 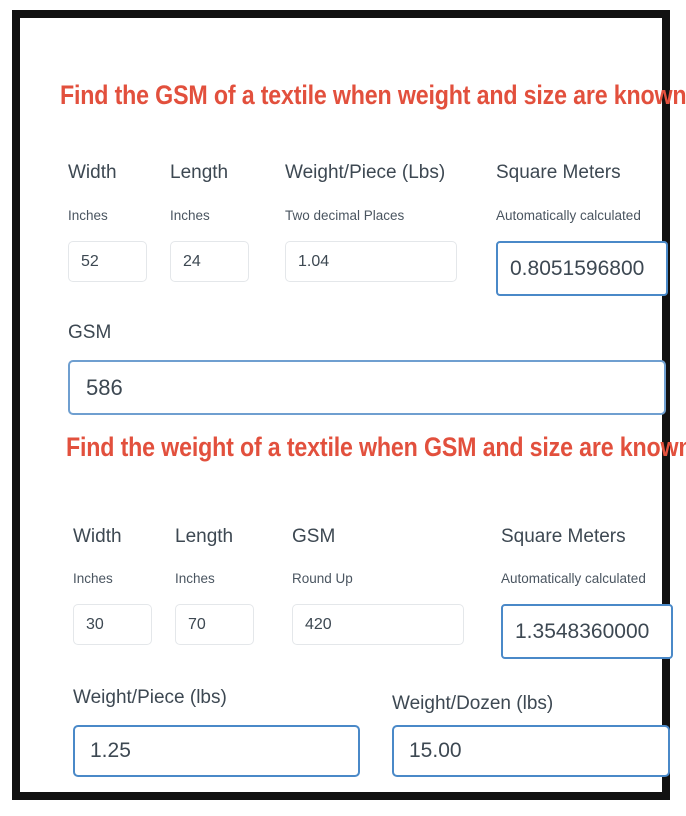 I want to click on hint-square-meters-1: Automatically calculated, so click(x=568, y=215).